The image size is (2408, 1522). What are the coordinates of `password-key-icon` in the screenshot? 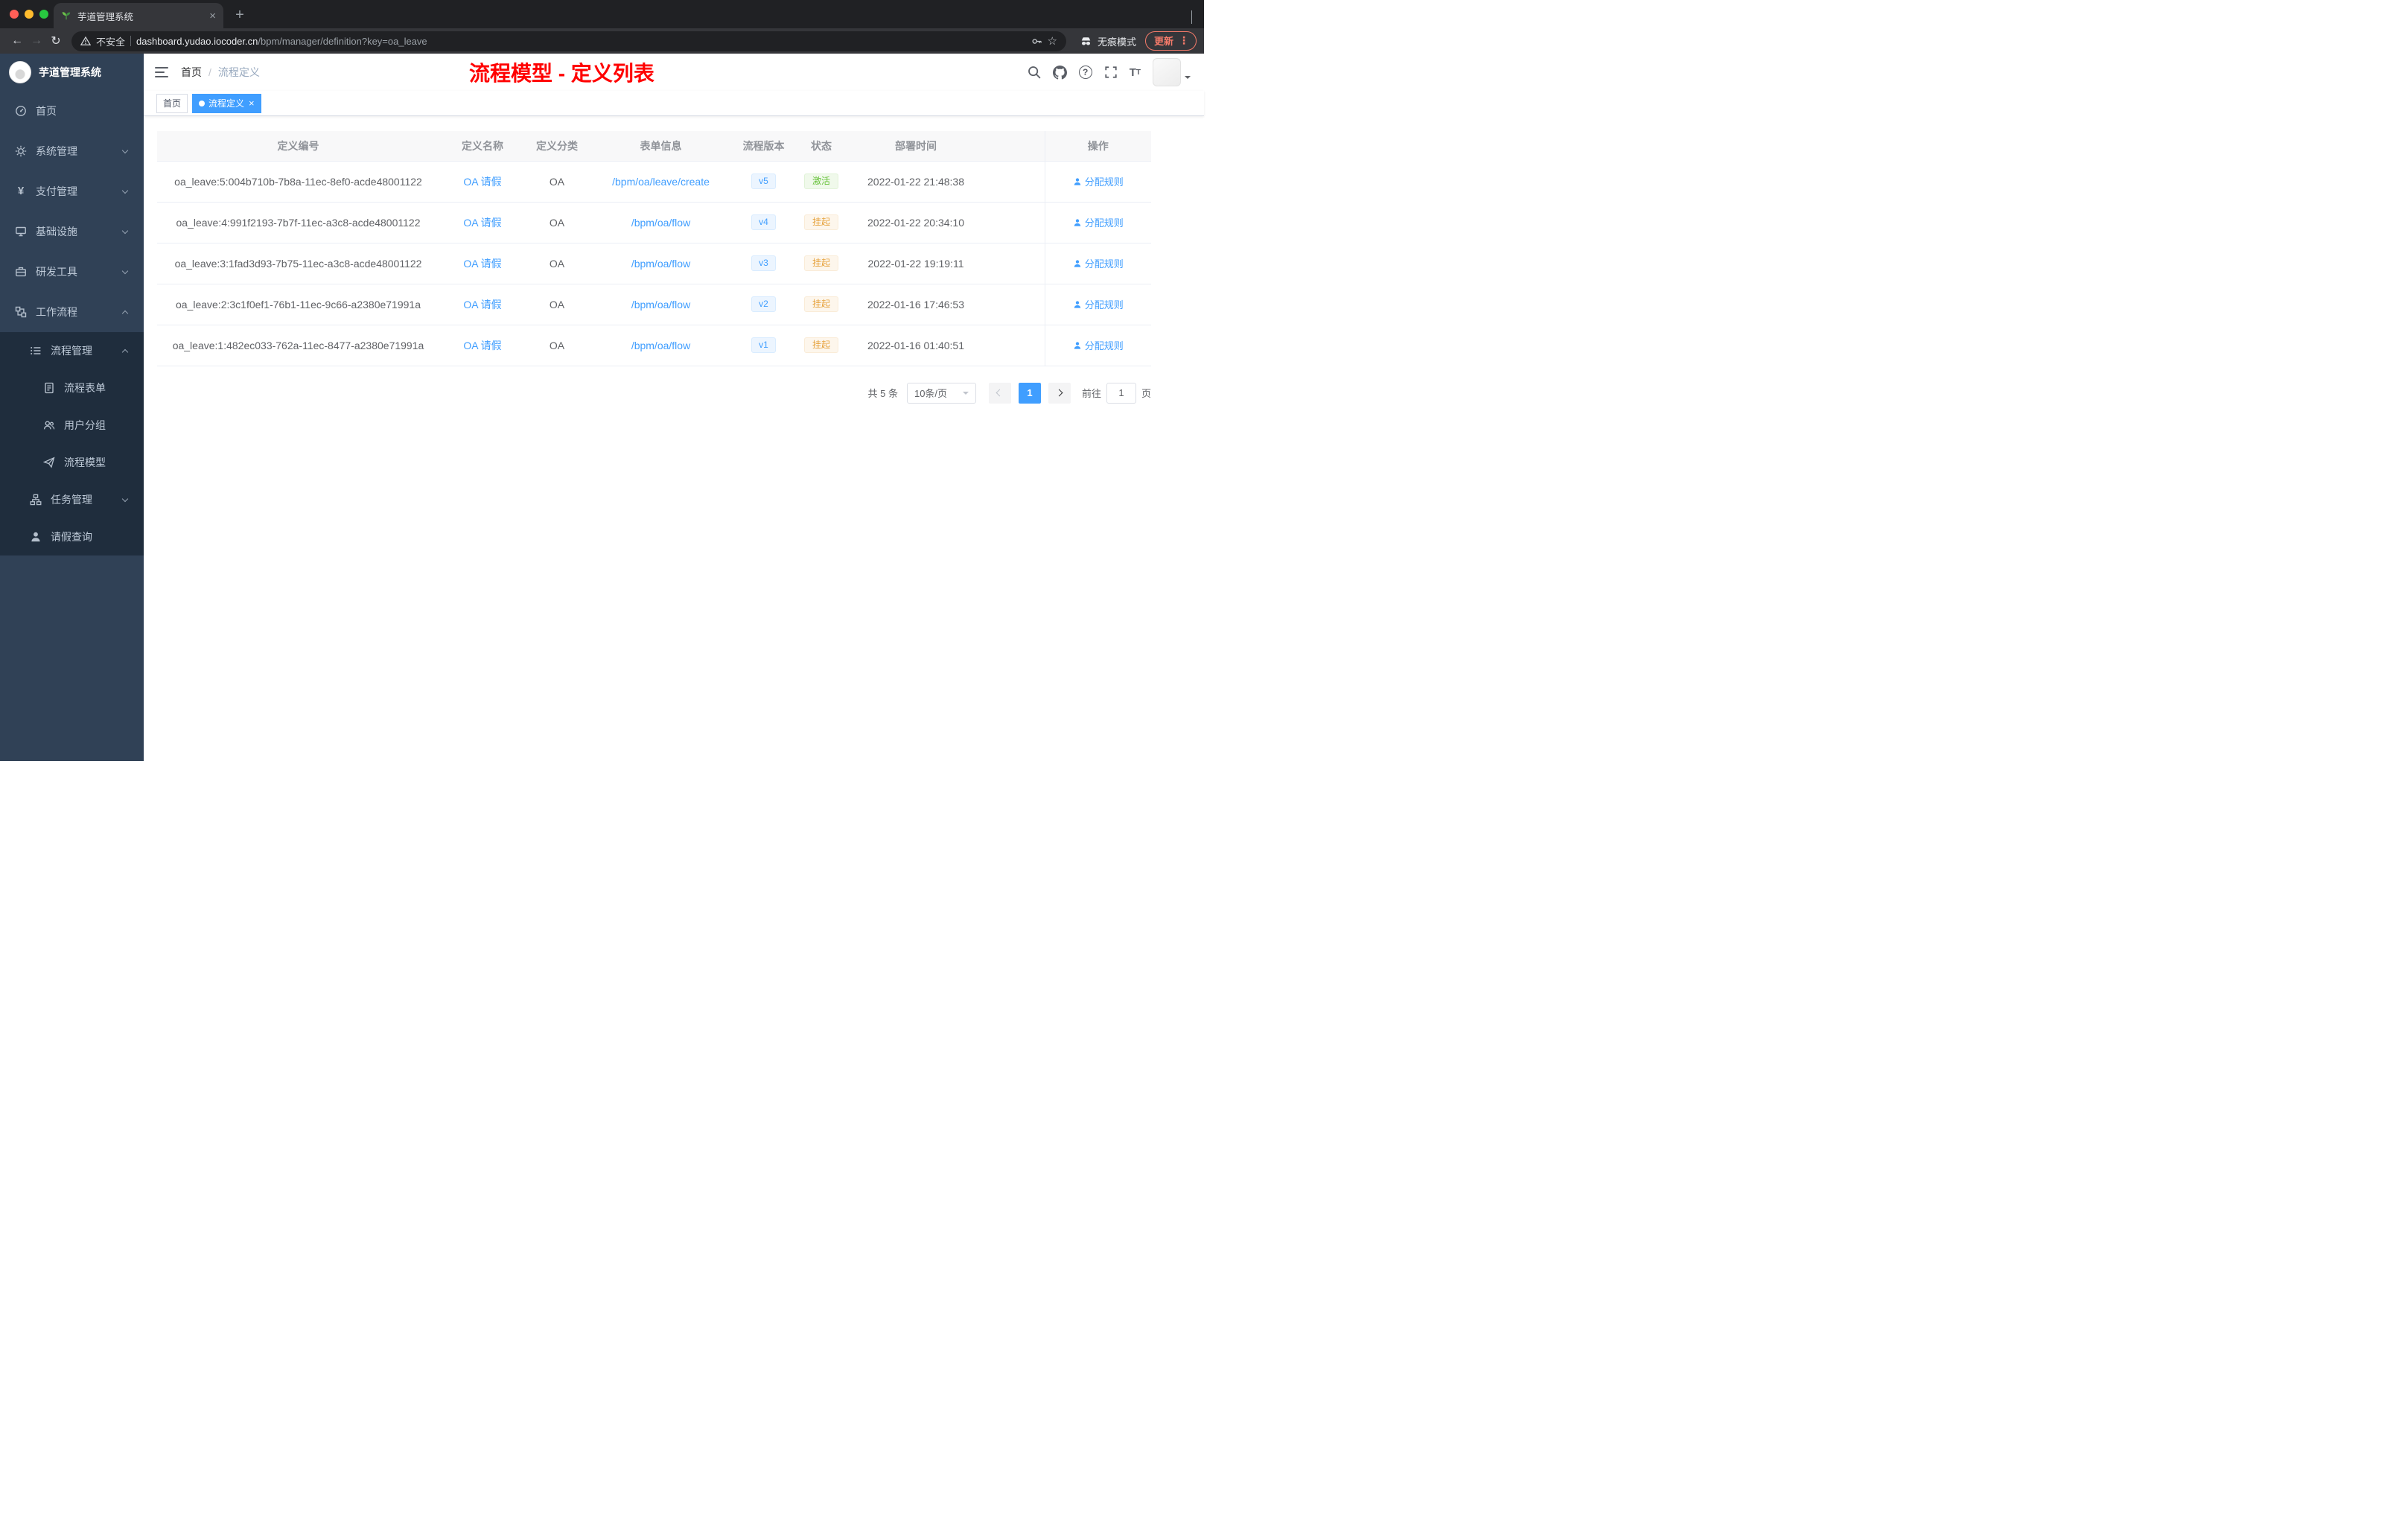 It's located at (1036, 41).